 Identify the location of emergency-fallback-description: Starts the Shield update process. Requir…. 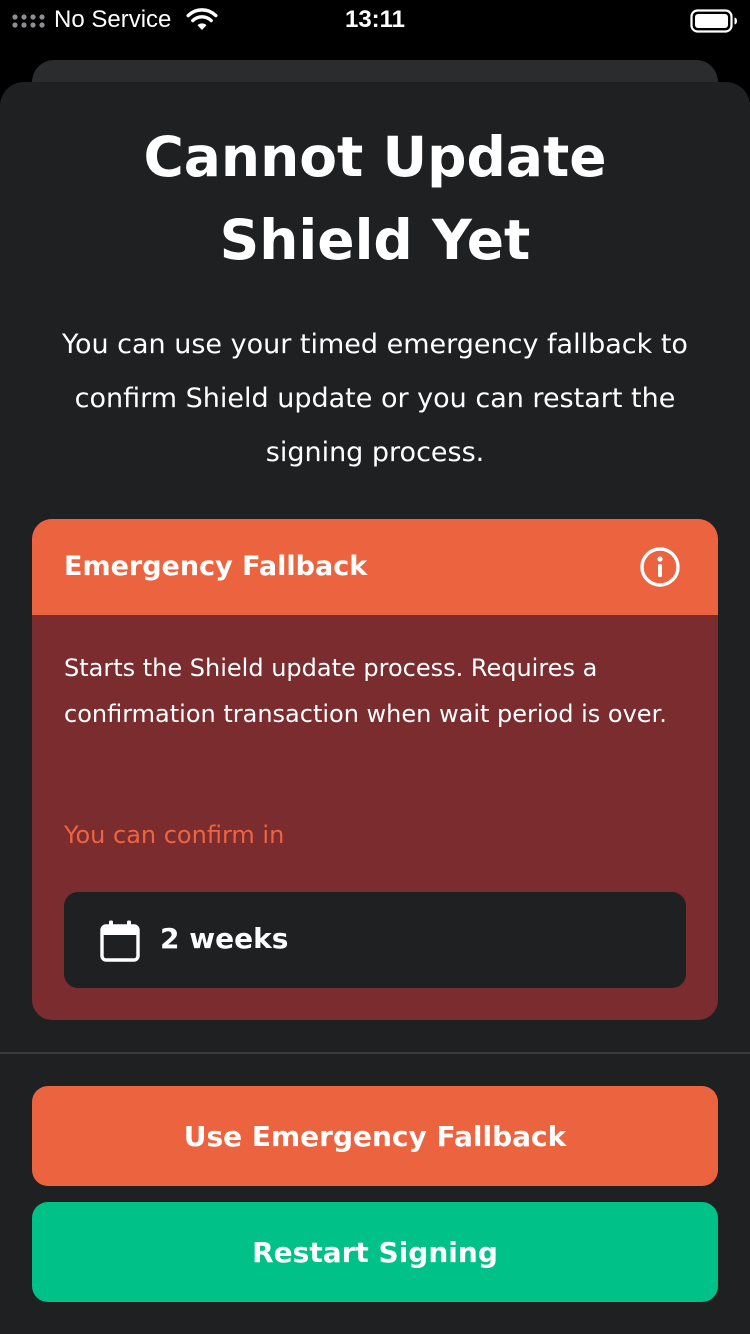
(365, 691).